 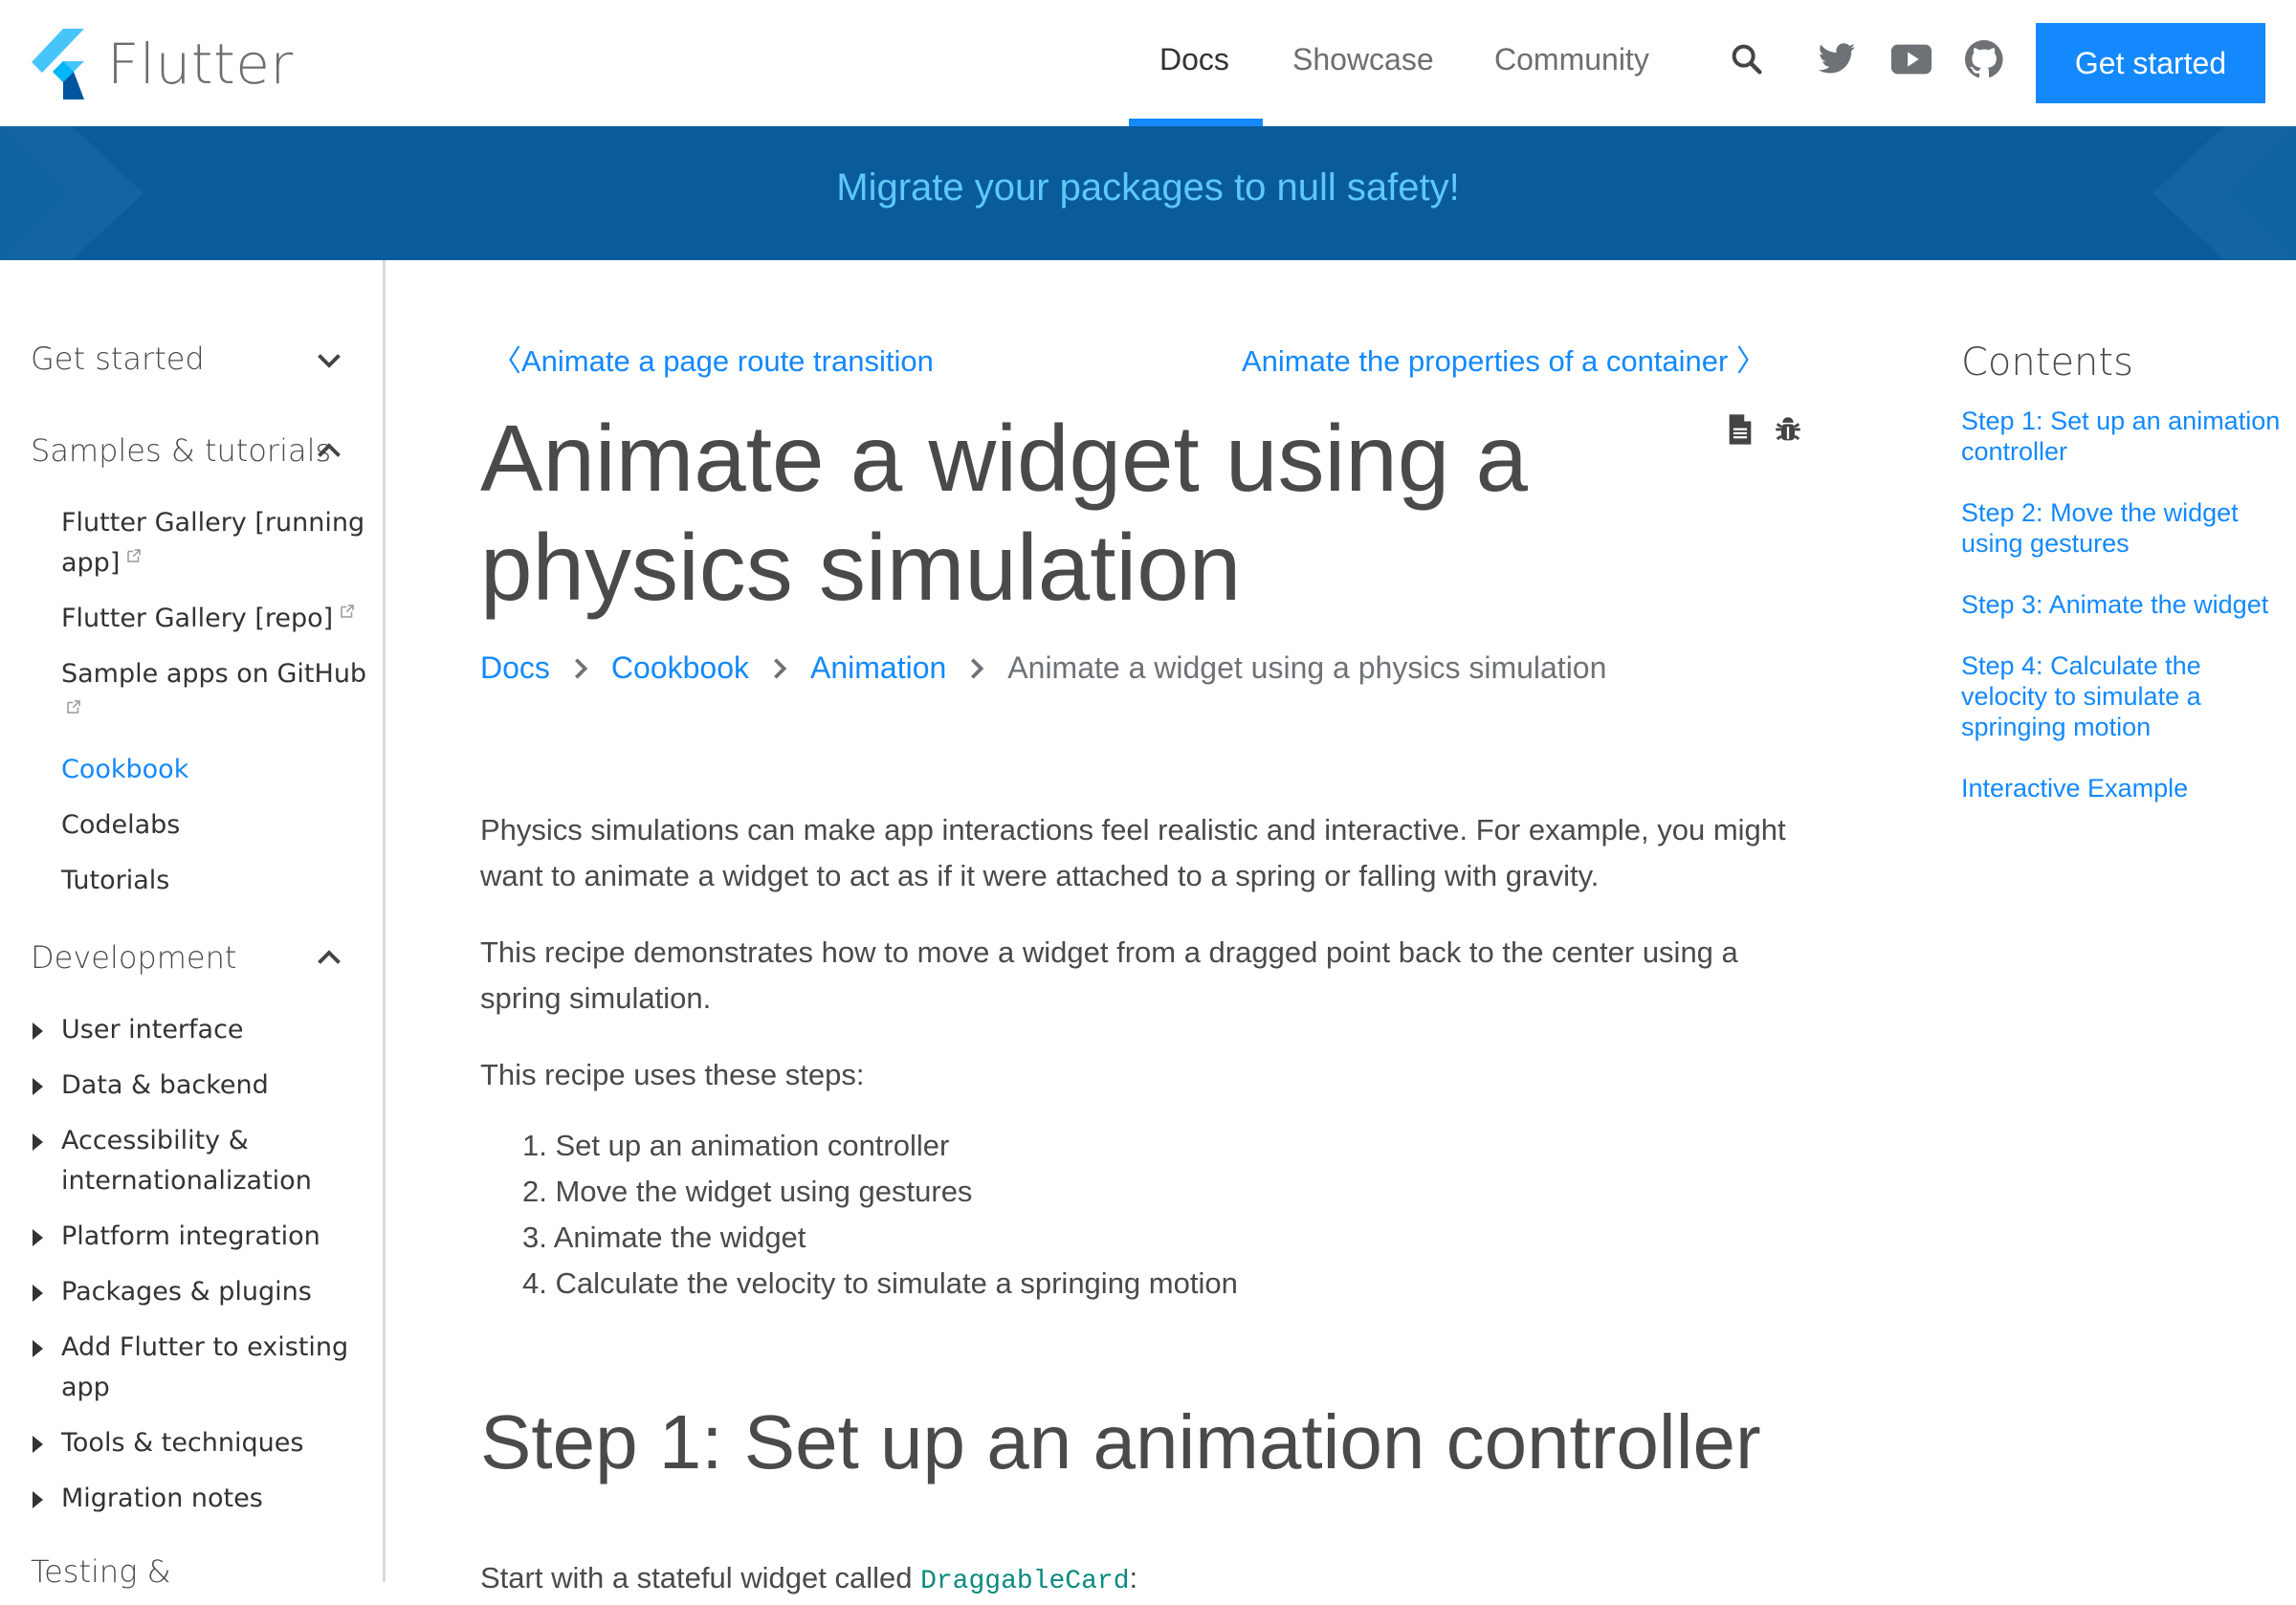 I want to click on sidebar-item-tutorials: Tutorials, so click(x=214, y=881).